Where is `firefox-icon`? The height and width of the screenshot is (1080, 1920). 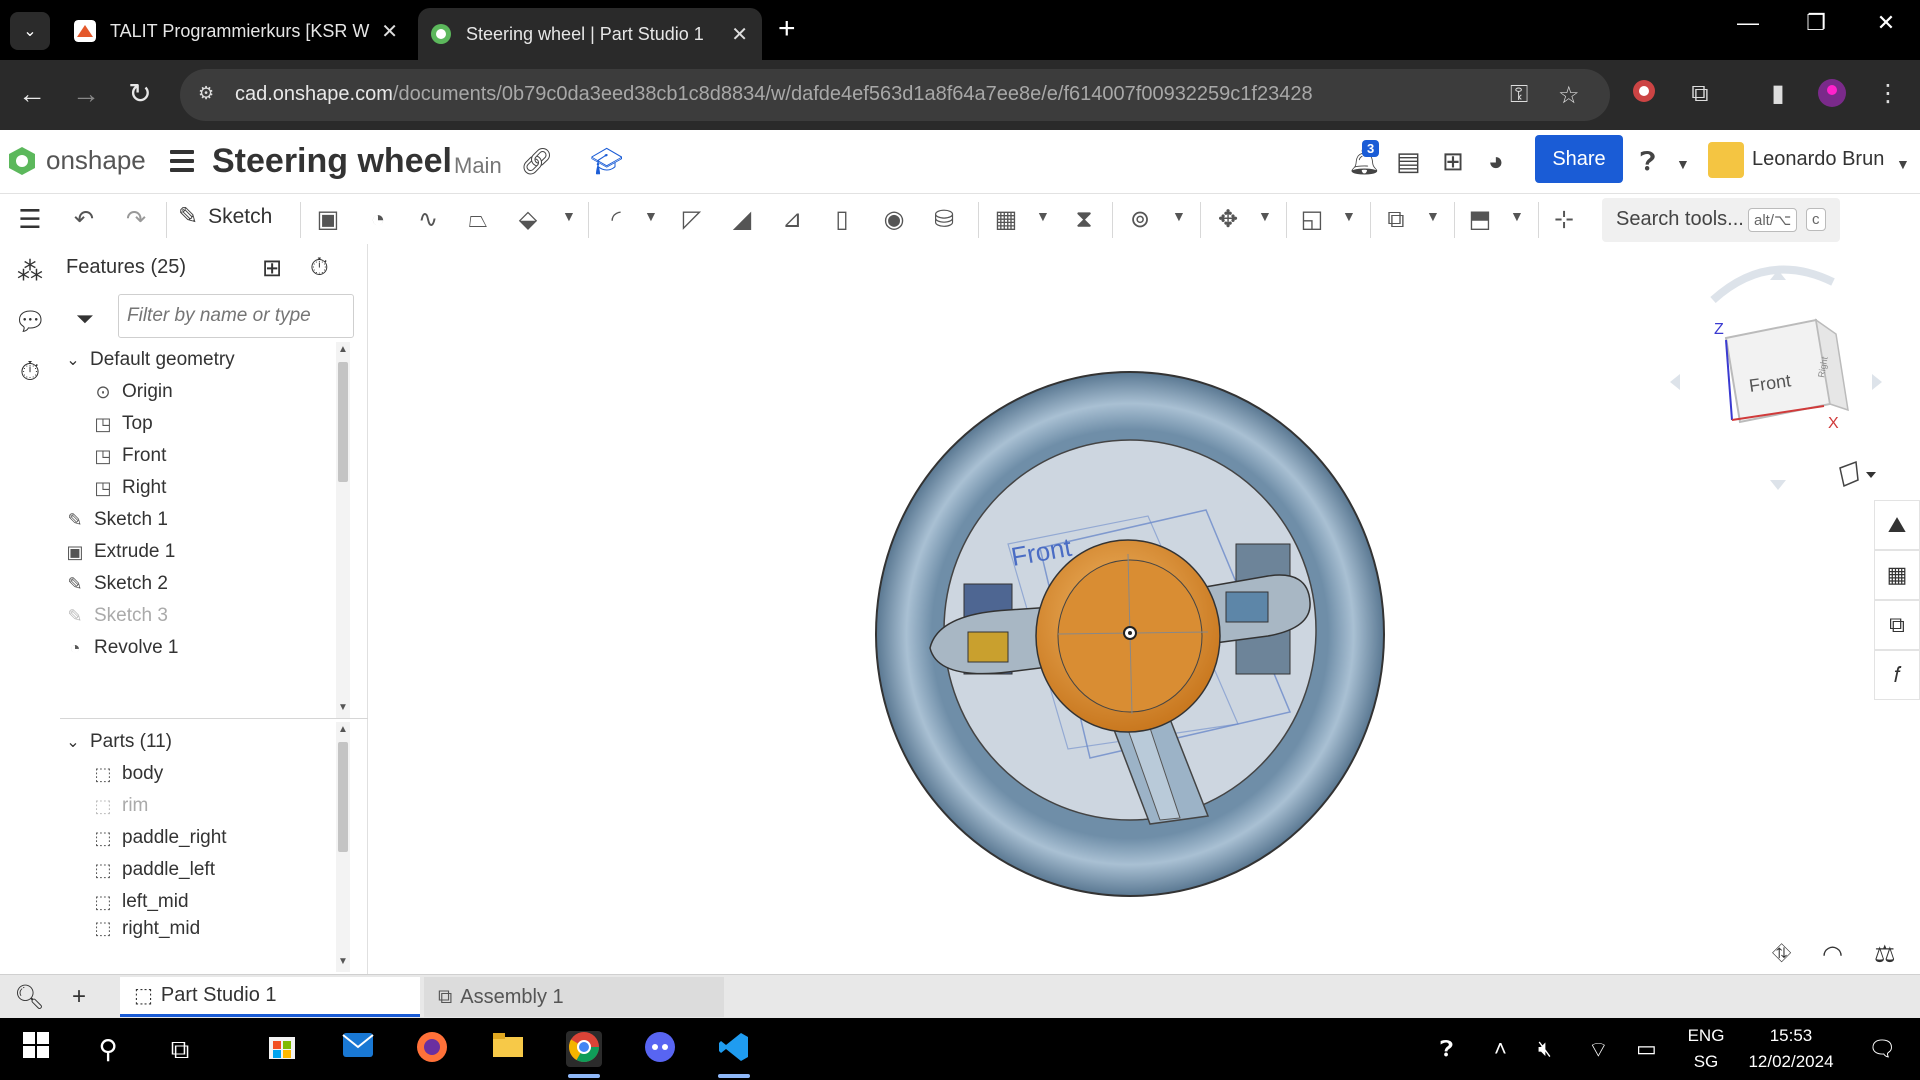 firefox-icon is located at coordinates (432, 1049).